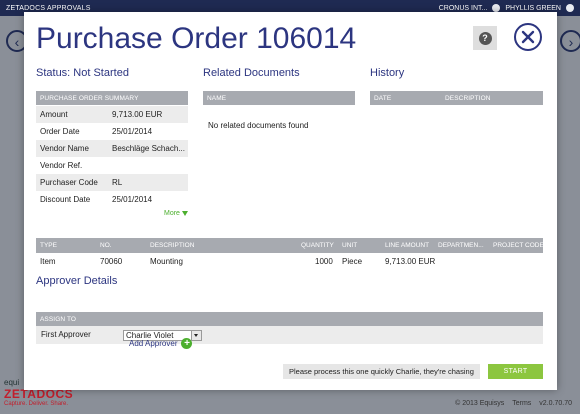 The width and height of the screenshot is (580, 414). I want to click on col-quantity: QUANTITY, so click(317, 245).